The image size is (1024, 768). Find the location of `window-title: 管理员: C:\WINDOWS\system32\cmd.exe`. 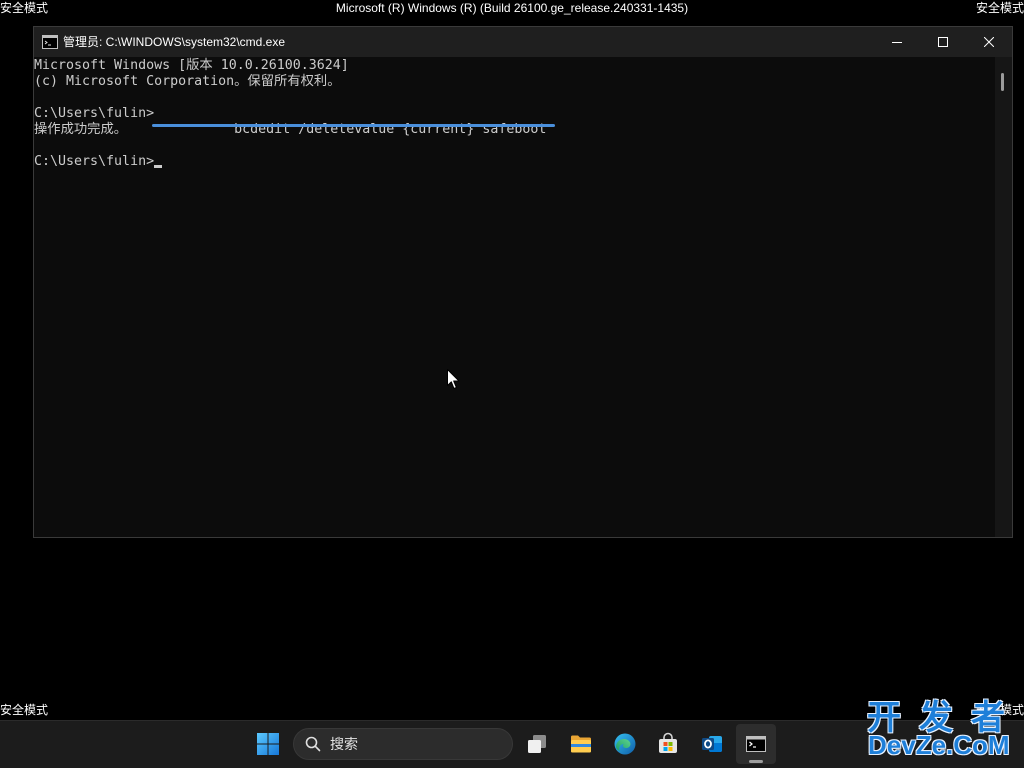

window-title: 管理员: C:\WINDOWS\system32\cmd.exe is located at coordinates (174, 42).